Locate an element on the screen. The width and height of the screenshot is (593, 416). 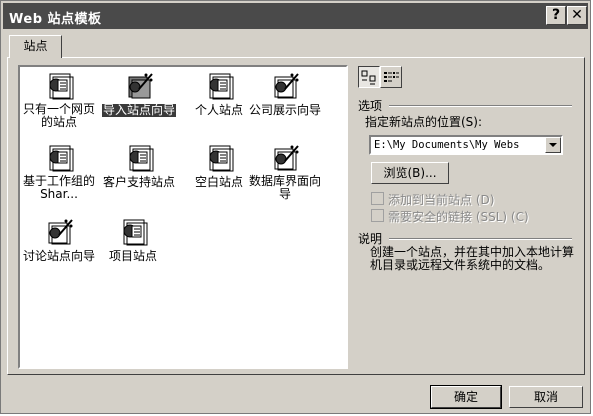
chevron-down-icon is located at coordinates (553, 145).